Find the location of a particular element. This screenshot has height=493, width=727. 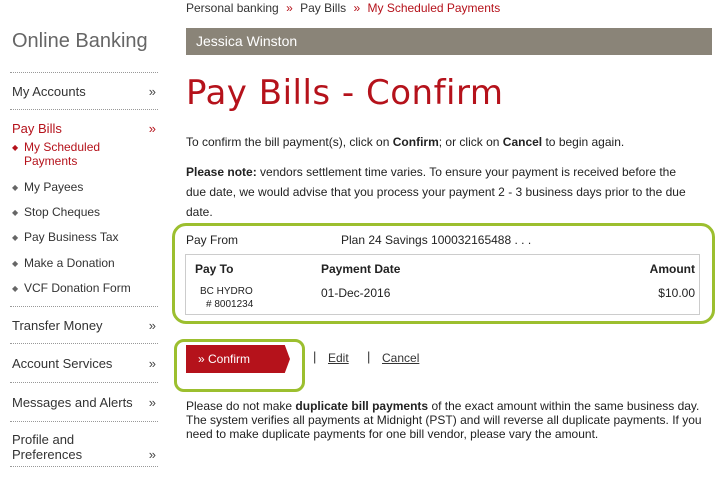

payee-cell: BC HYDRO # 8001234 is located at coordinates (226, 298).